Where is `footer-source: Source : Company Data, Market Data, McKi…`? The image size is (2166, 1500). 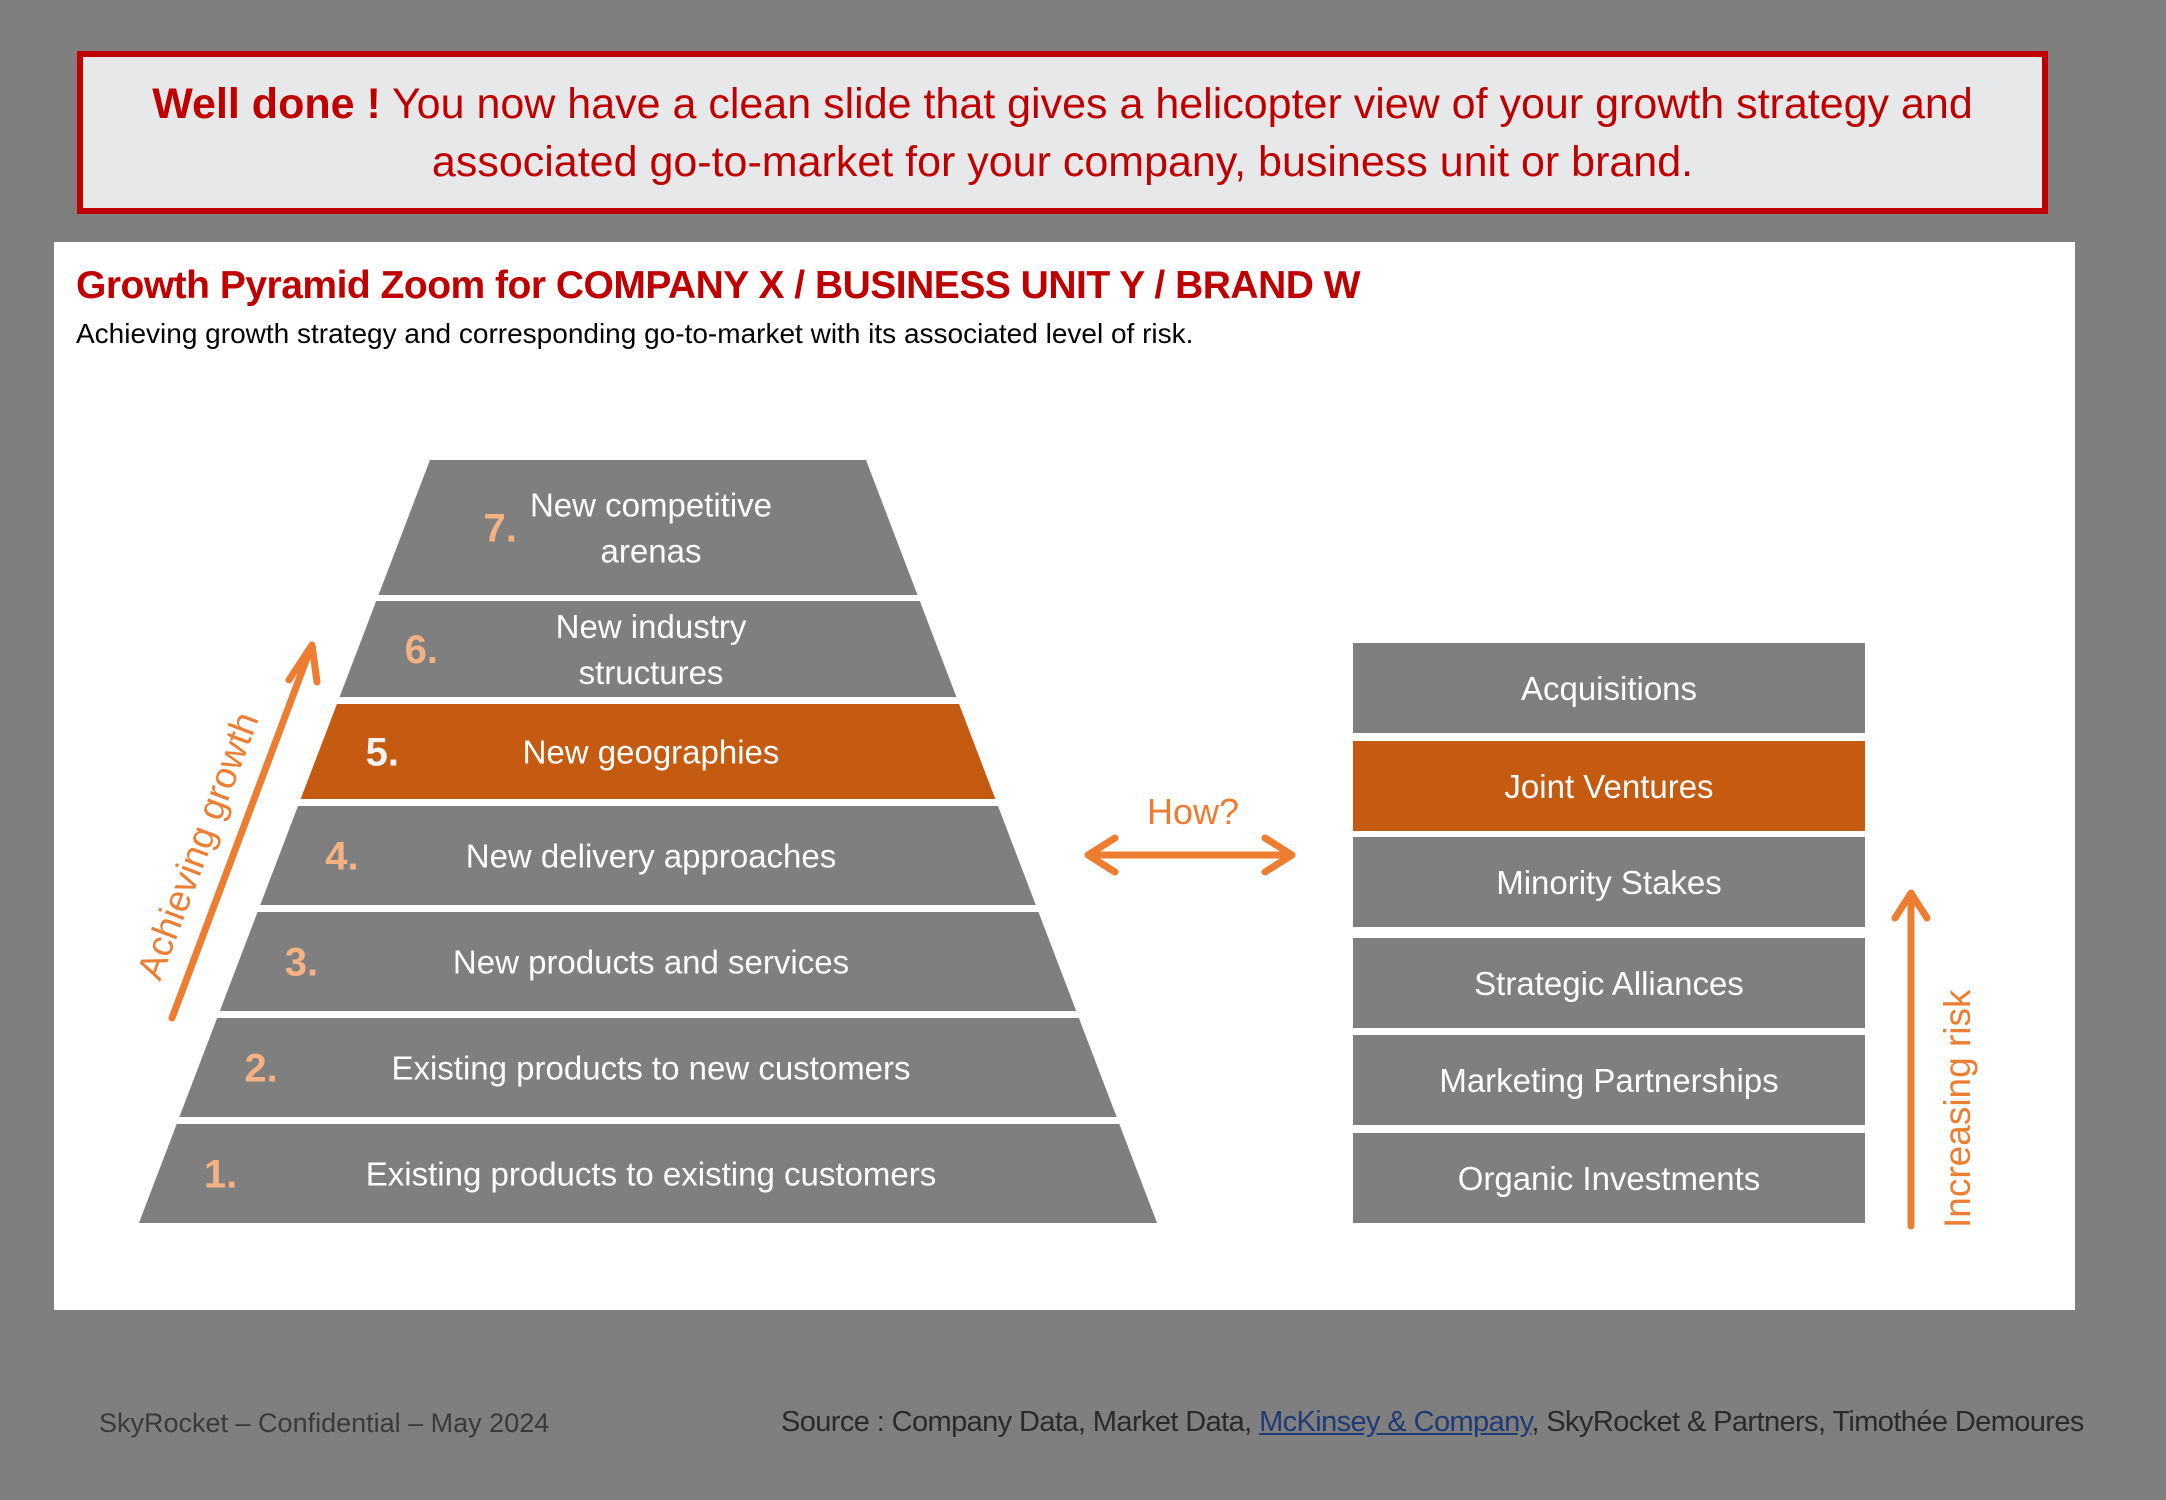 footer-source: Source : Company Data, Market Data, McKi… is located at coordinates (1432, 1422).